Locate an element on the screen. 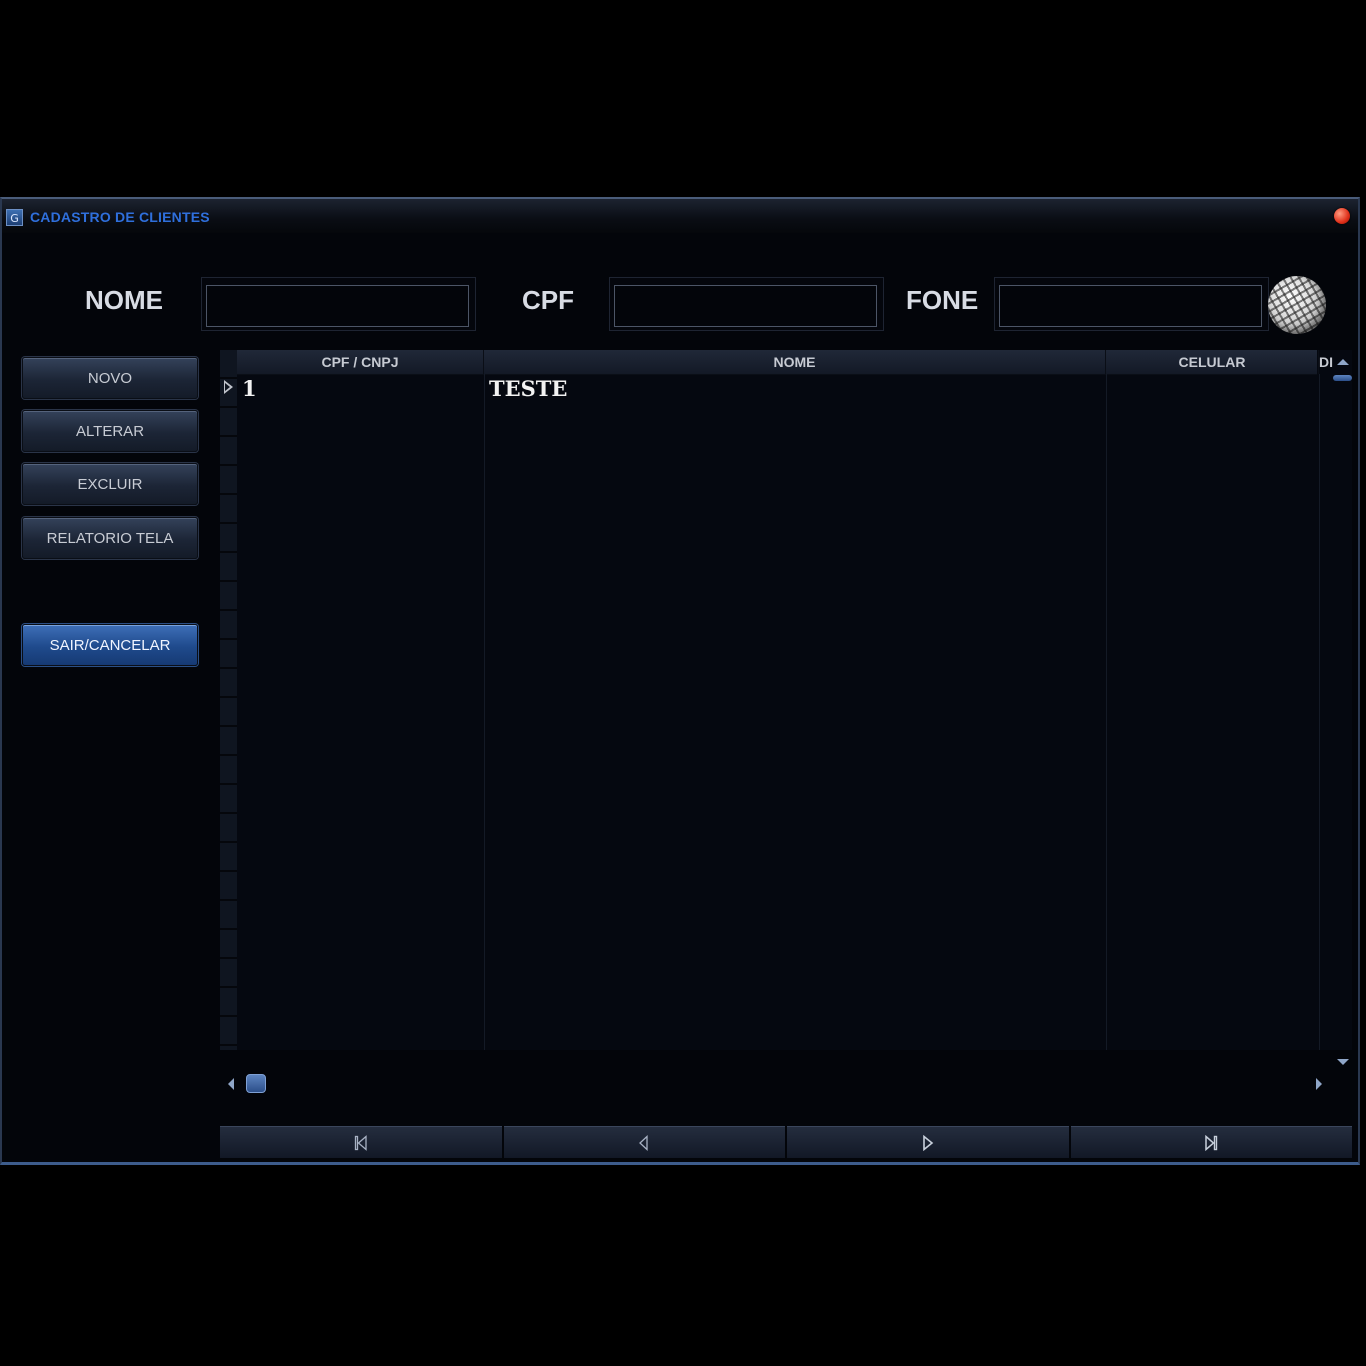  fone-search-input is located at coordinates (1130, 306).